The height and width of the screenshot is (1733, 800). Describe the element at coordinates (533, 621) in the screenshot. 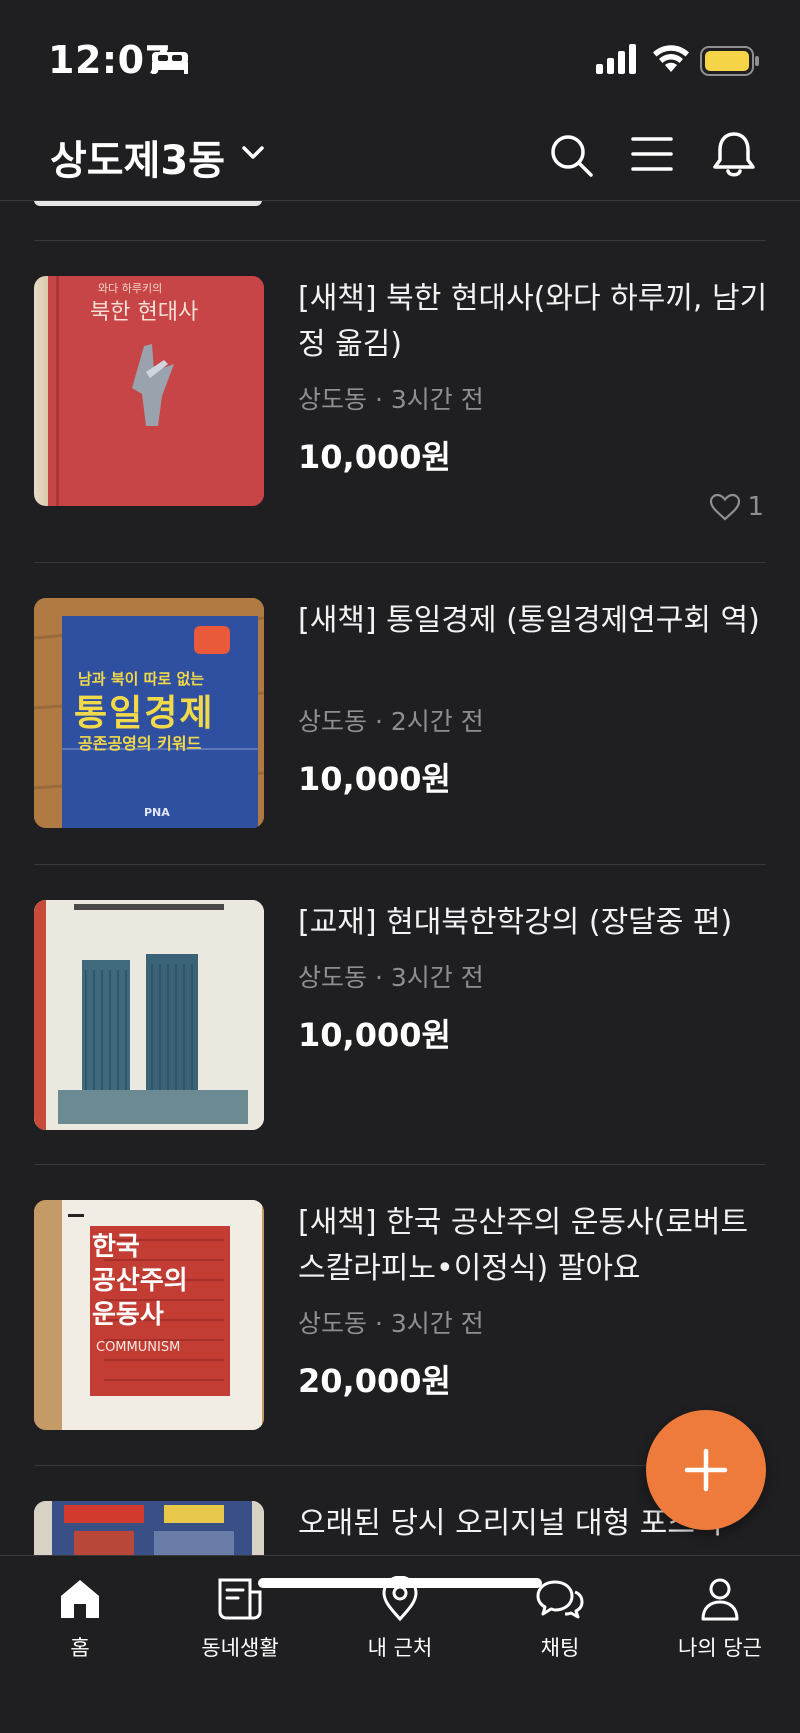

I see `item-title: [새책] 통일경제 (통일경제연구회 역)` at that location.